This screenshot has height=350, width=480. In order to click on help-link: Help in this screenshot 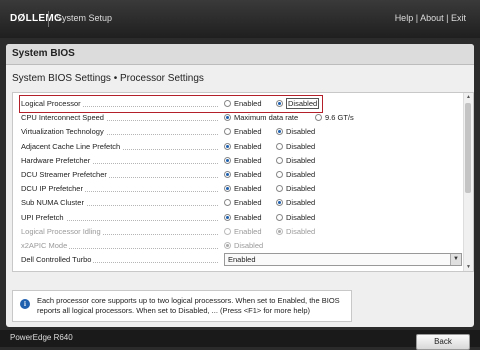, I will do `click(404, 18)`.